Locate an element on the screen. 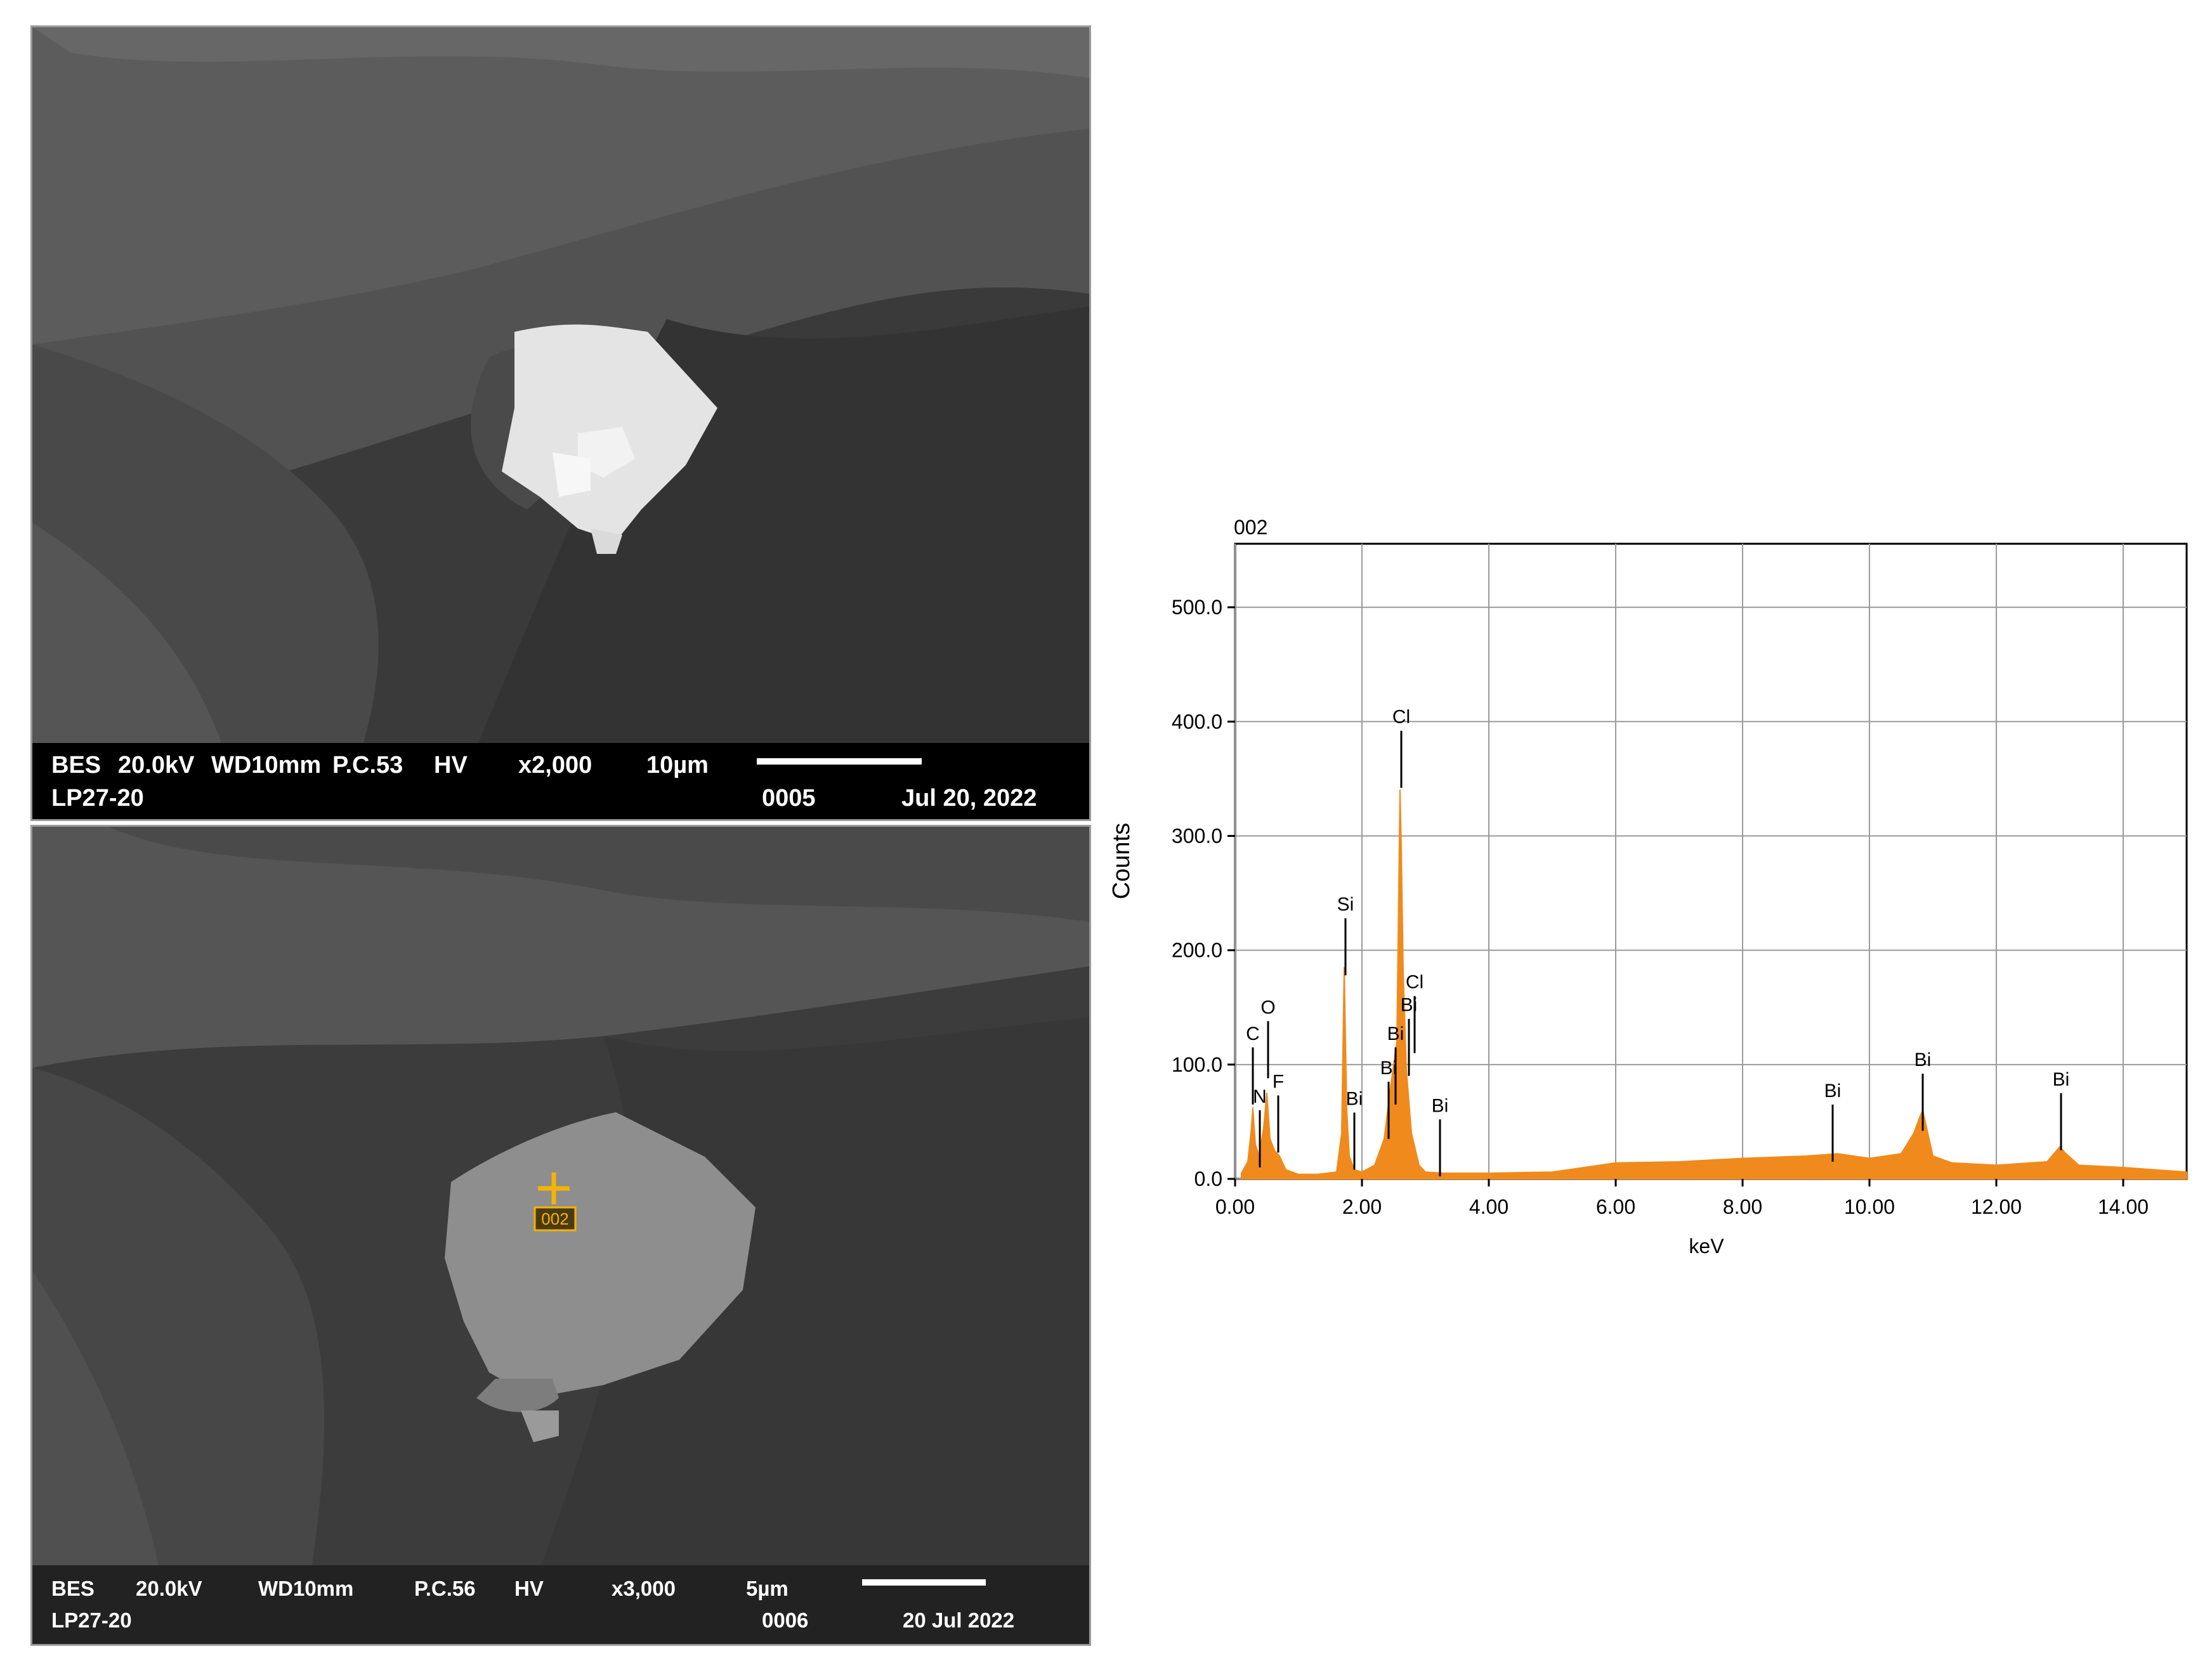 Image resolution: width=2212 pixels, height=1663 pixels. probe-current: P.C.56 is located at coordinates (445, 1588).